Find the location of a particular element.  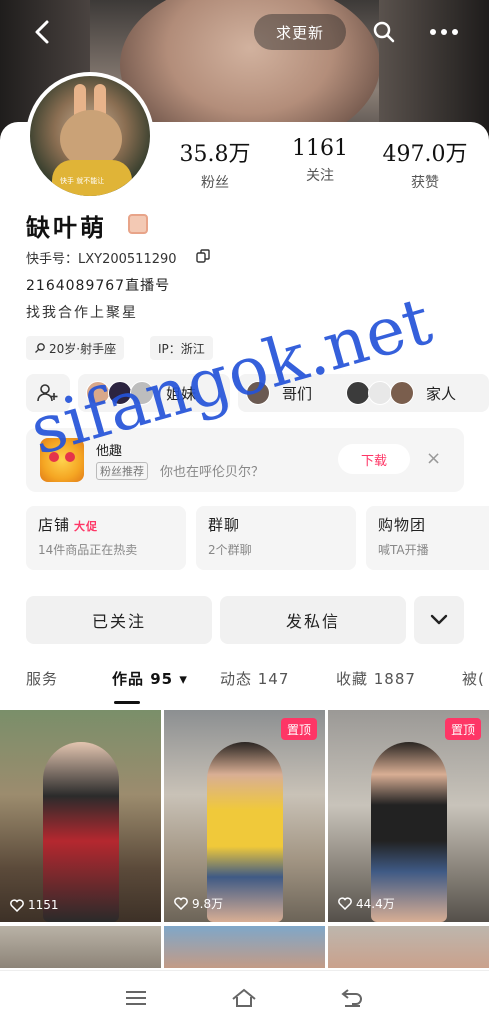

rec-download-button: 下载 is located at coordinates (374, 459).